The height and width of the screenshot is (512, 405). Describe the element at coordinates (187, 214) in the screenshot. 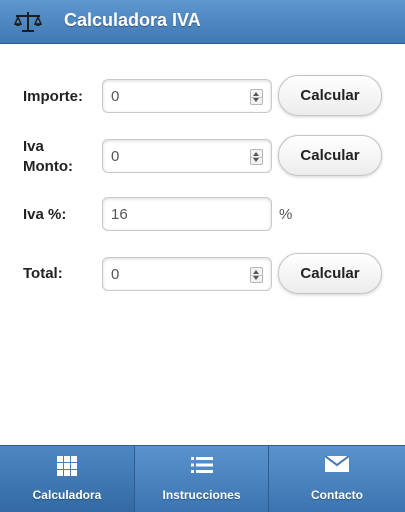

I see `iva-pct-input: 16` at that location.